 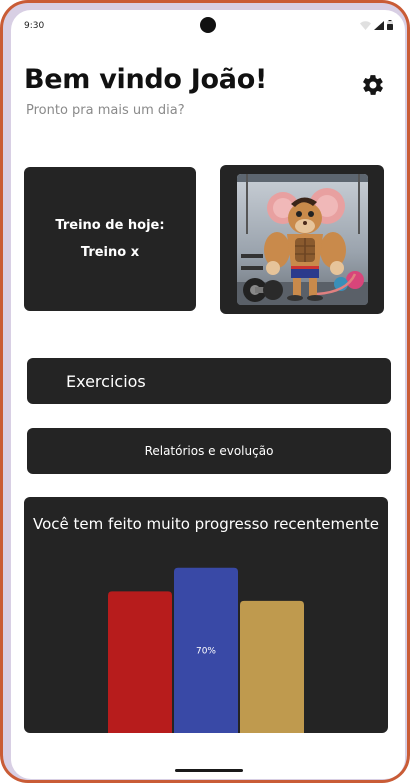 What do you see at coordinates (145, 79) in the screenshot?
I see `page-title: Bem vindo João!` at bounding box center [145, 79].